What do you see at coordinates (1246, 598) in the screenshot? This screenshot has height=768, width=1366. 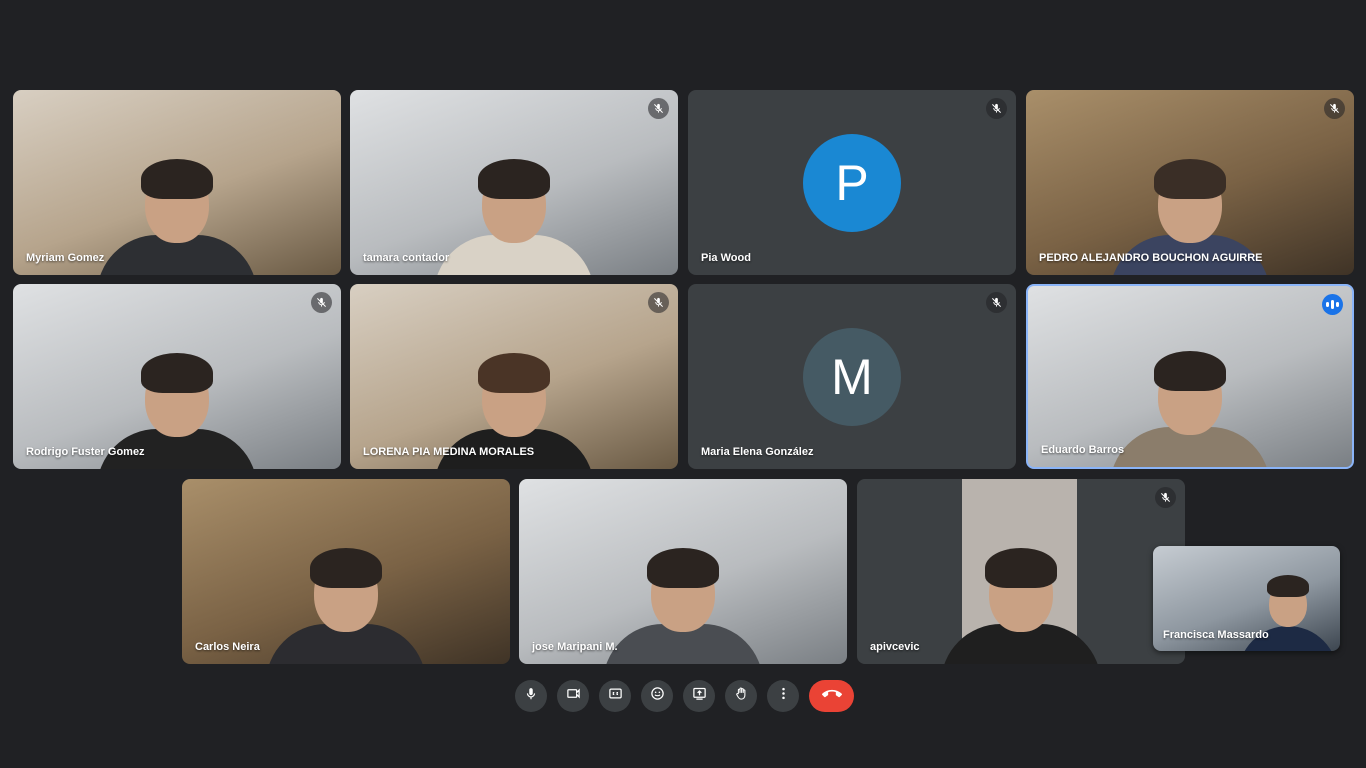 I see `self-view-tile: Francisca Massardo` at bounding box center [1246, 598].